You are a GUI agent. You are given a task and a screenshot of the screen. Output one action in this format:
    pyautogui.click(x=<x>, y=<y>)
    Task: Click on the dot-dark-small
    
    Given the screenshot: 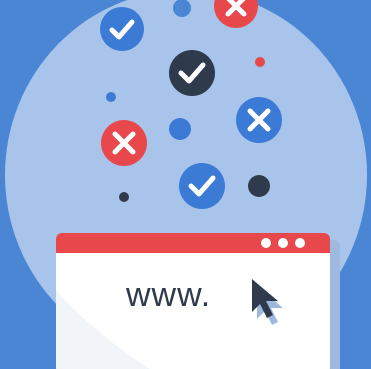 What is the action you would take?
    pyautogui.click(x=124, y=197)
    